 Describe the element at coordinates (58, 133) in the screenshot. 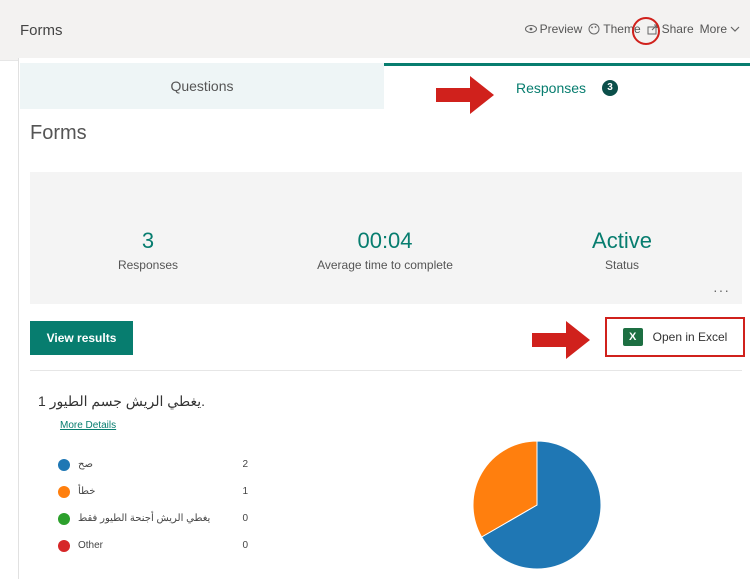

I see `form-title: Forms` at that location.